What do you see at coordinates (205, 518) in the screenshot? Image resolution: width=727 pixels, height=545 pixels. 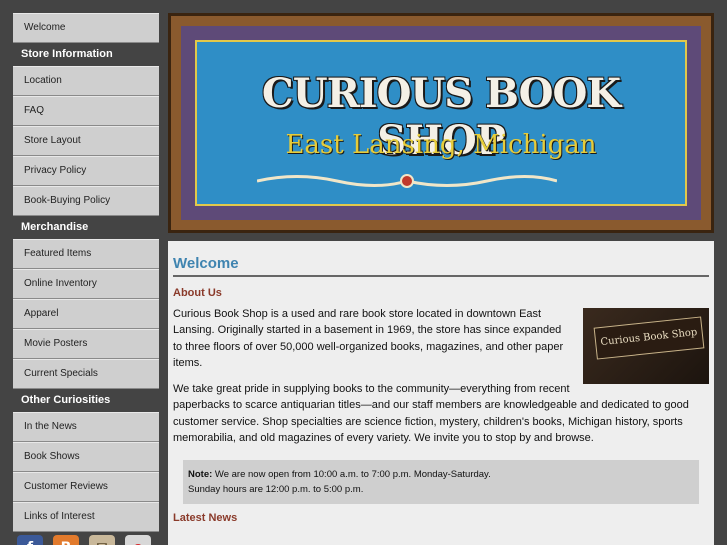 I see `latest-news-heading: Latest News` at bounding box center [205, 518].